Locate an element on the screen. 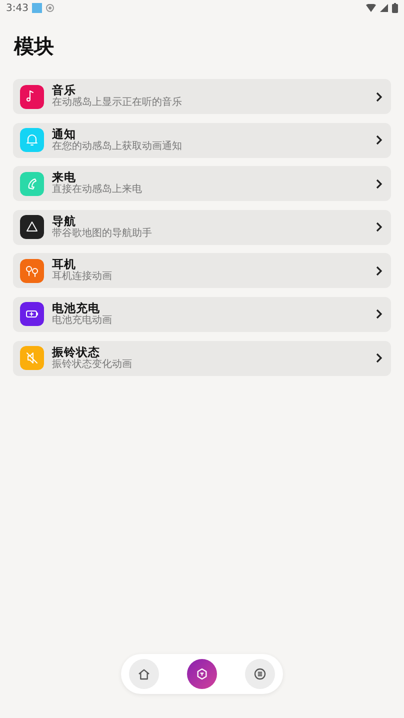 The image size is (404, 718). module-description: 耳机连接动画 is located at coordinates (82, 277).